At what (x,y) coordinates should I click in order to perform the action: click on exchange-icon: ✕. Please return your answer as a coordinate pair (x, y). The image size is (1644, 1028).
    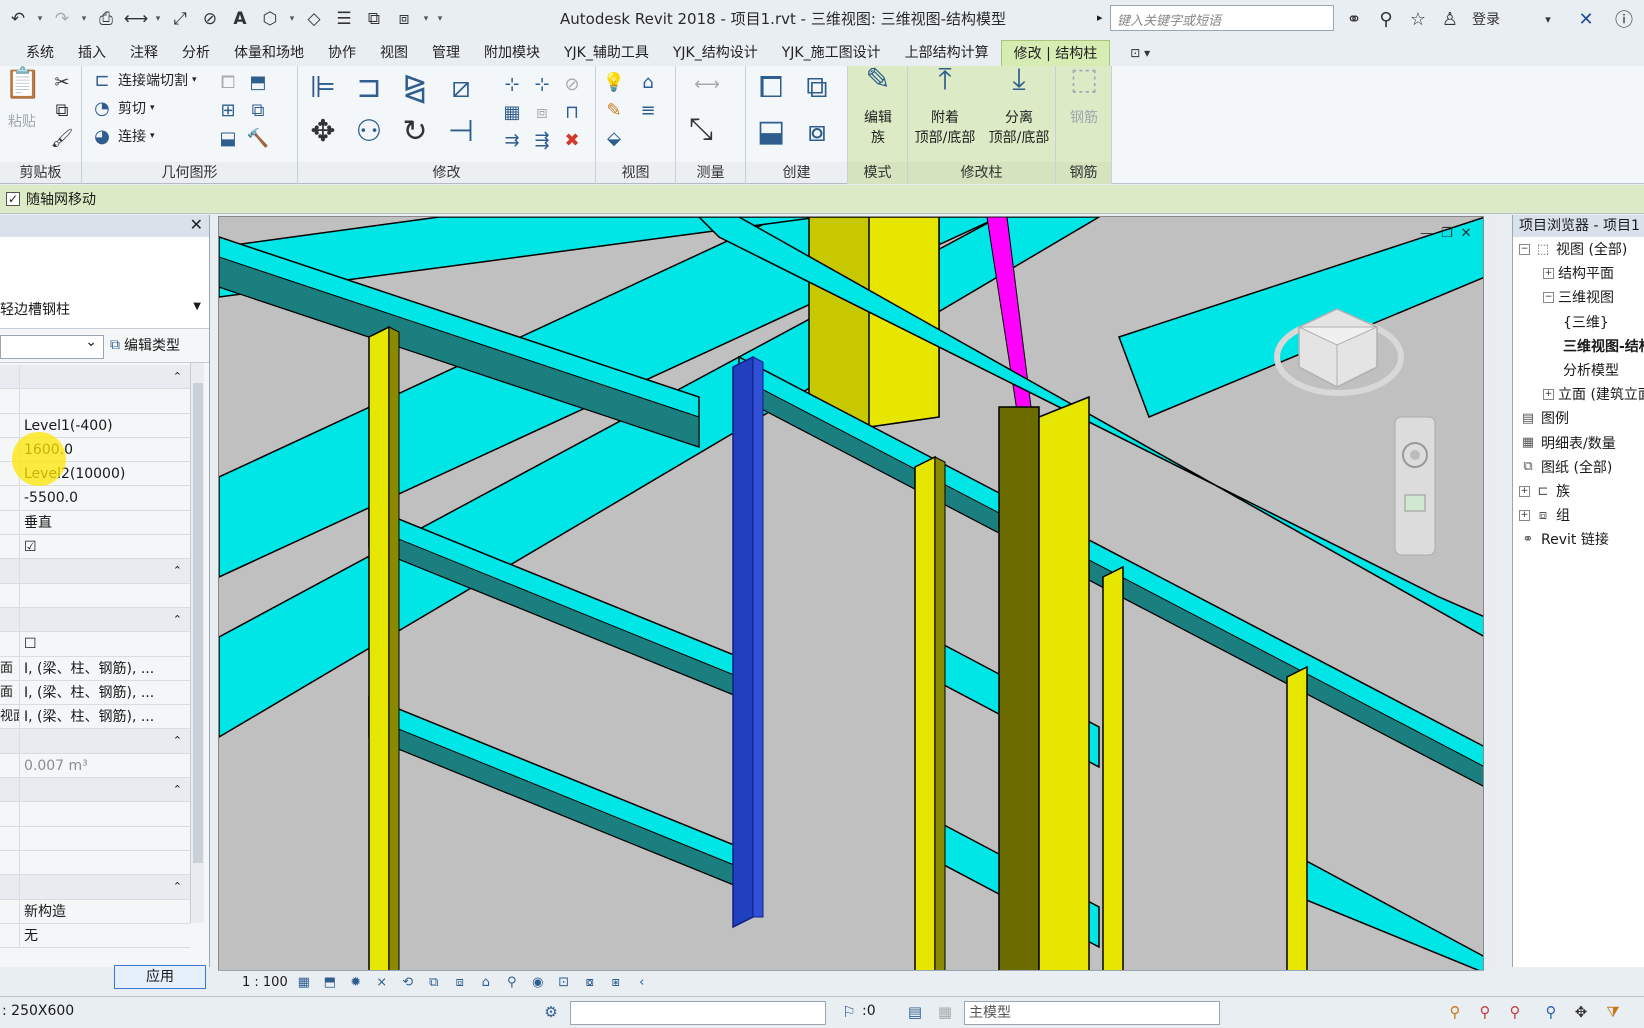
    Looking at the image, I should click on (1586, 19).